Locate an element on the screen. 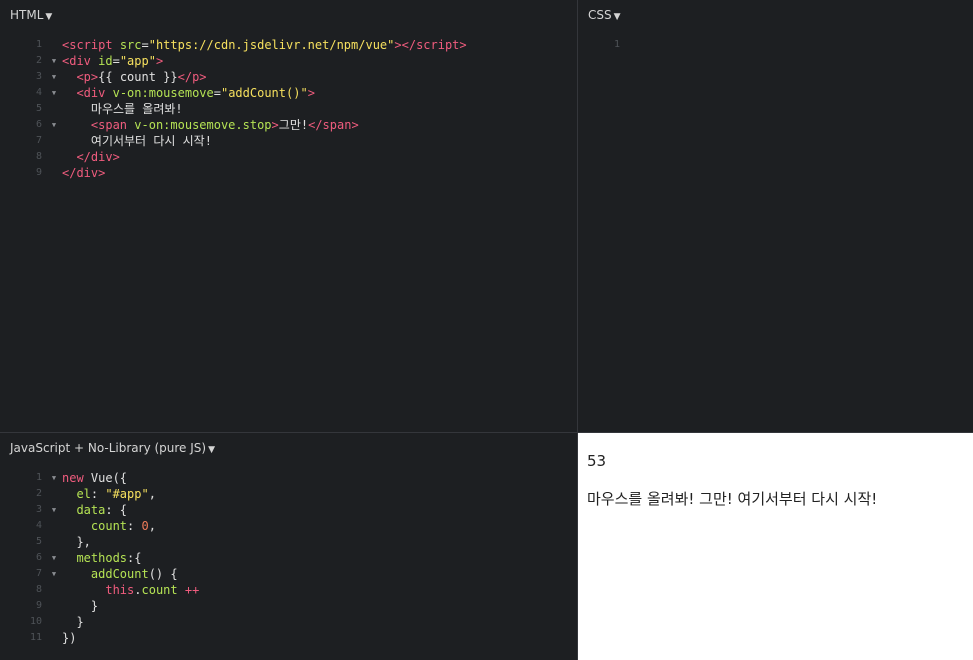  code-text: addCount() { is located at coordinates (120, 574).